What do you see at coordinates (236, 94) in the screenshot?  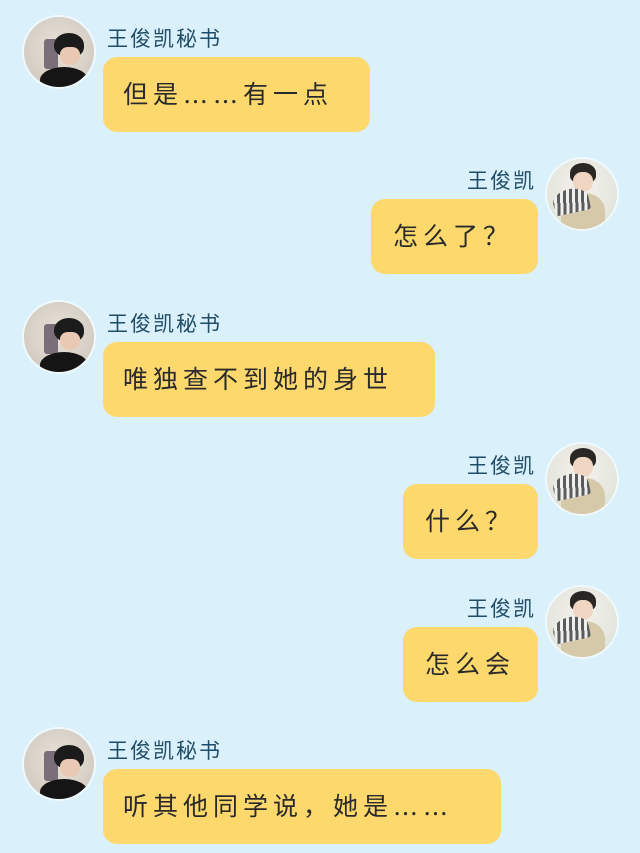 I see `message-bubble: 但是……有一点` at bounding box center [236, 94].